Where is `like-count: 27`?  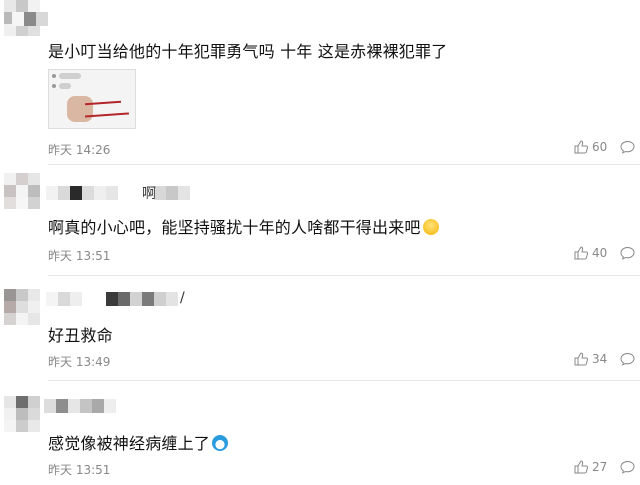
like-count: 27 is located at coordinates (600, 467).